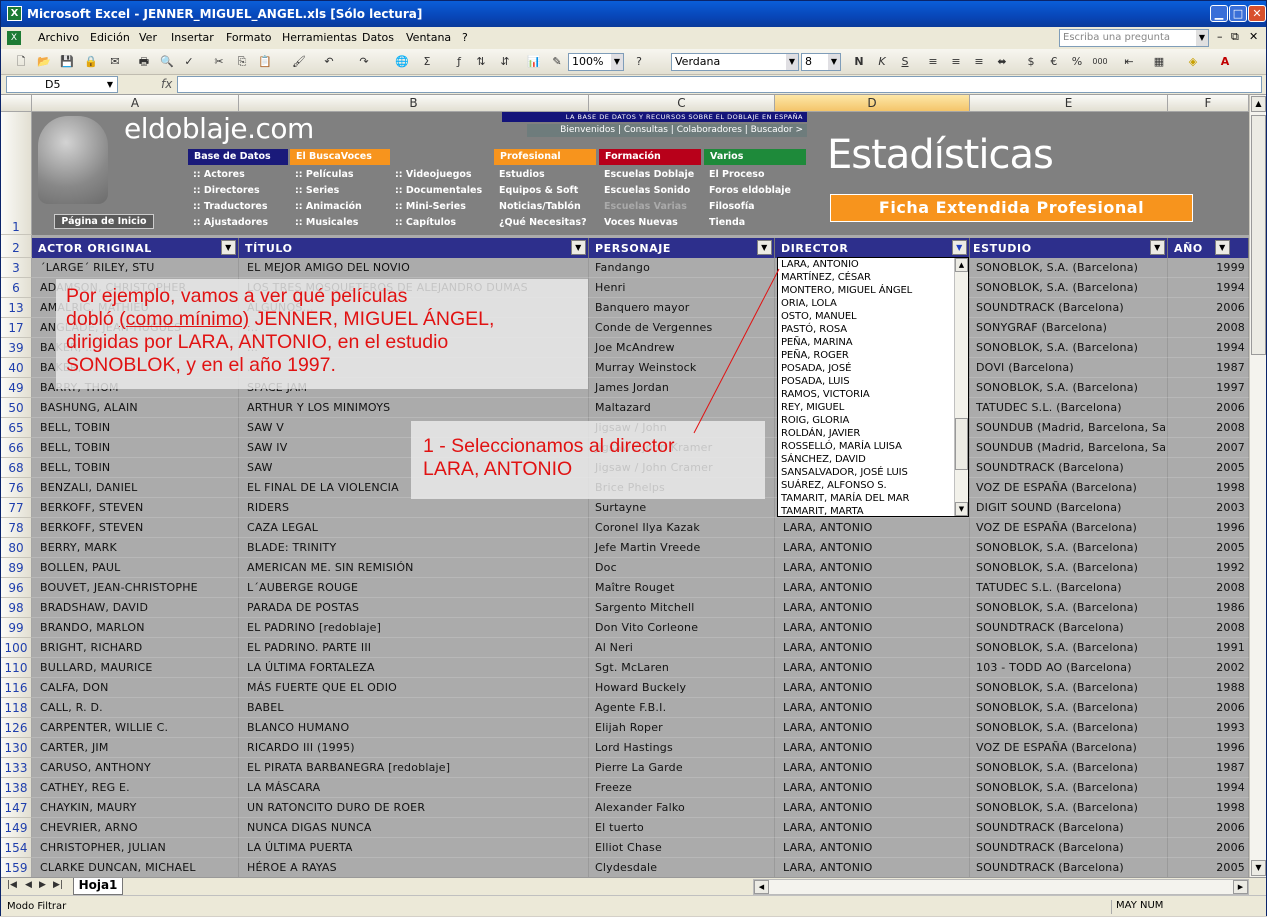 The height and width of the screenshot is (917, 1267). Describe the element at coordinates (44, 62) in the screenshot. I see `open-icon: 📂` at that location.